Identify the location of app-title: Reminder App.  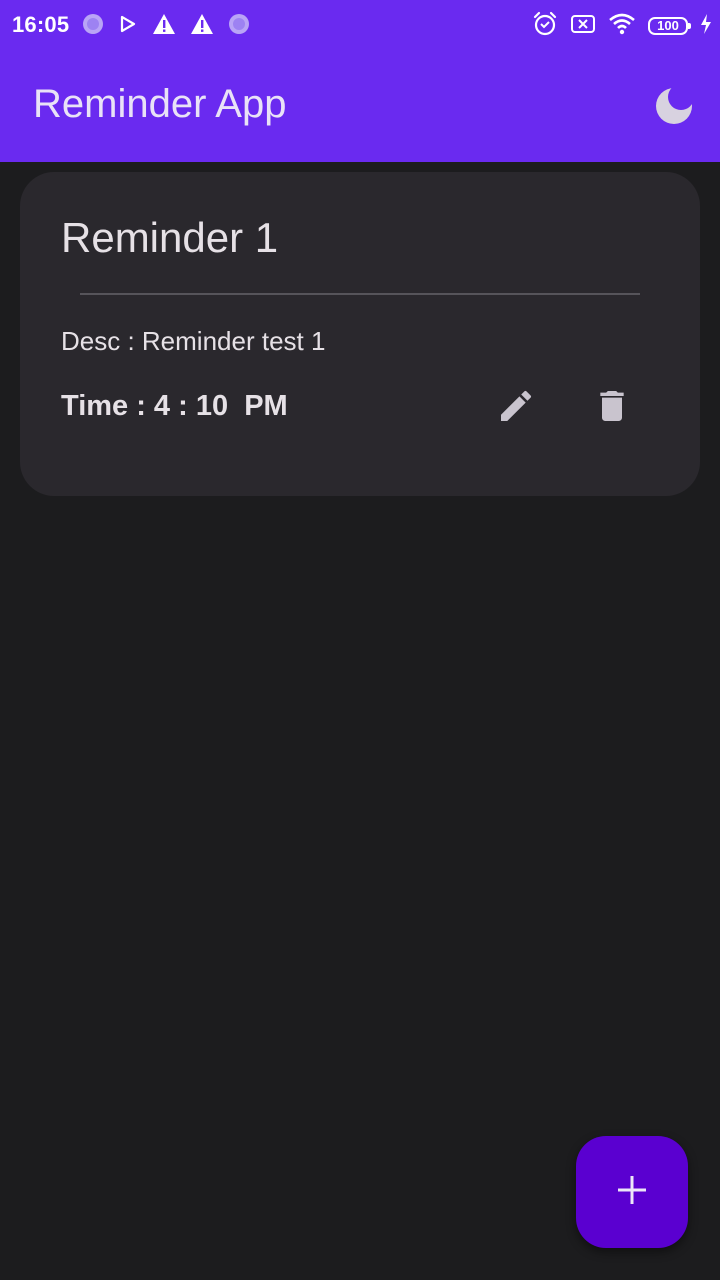
(160, 104).